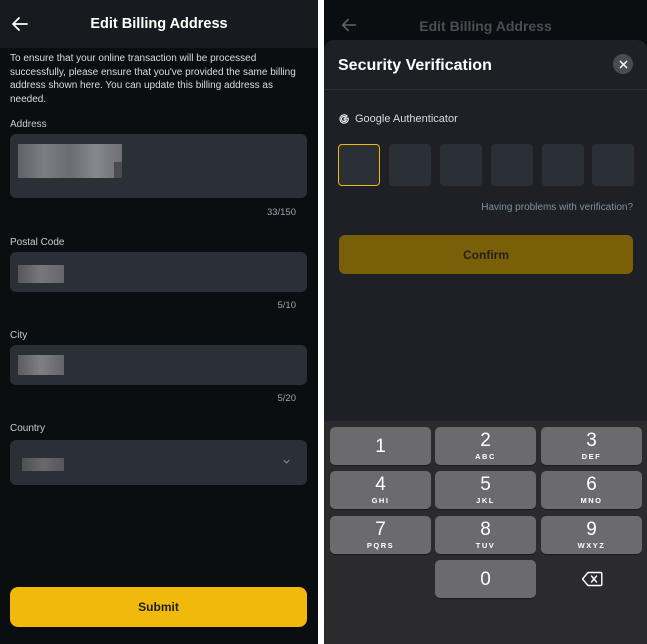 This screenshot has height=644, width=647. Describe the element at coordinates (485, 89) in the screenshot. I see `divider` at that location.